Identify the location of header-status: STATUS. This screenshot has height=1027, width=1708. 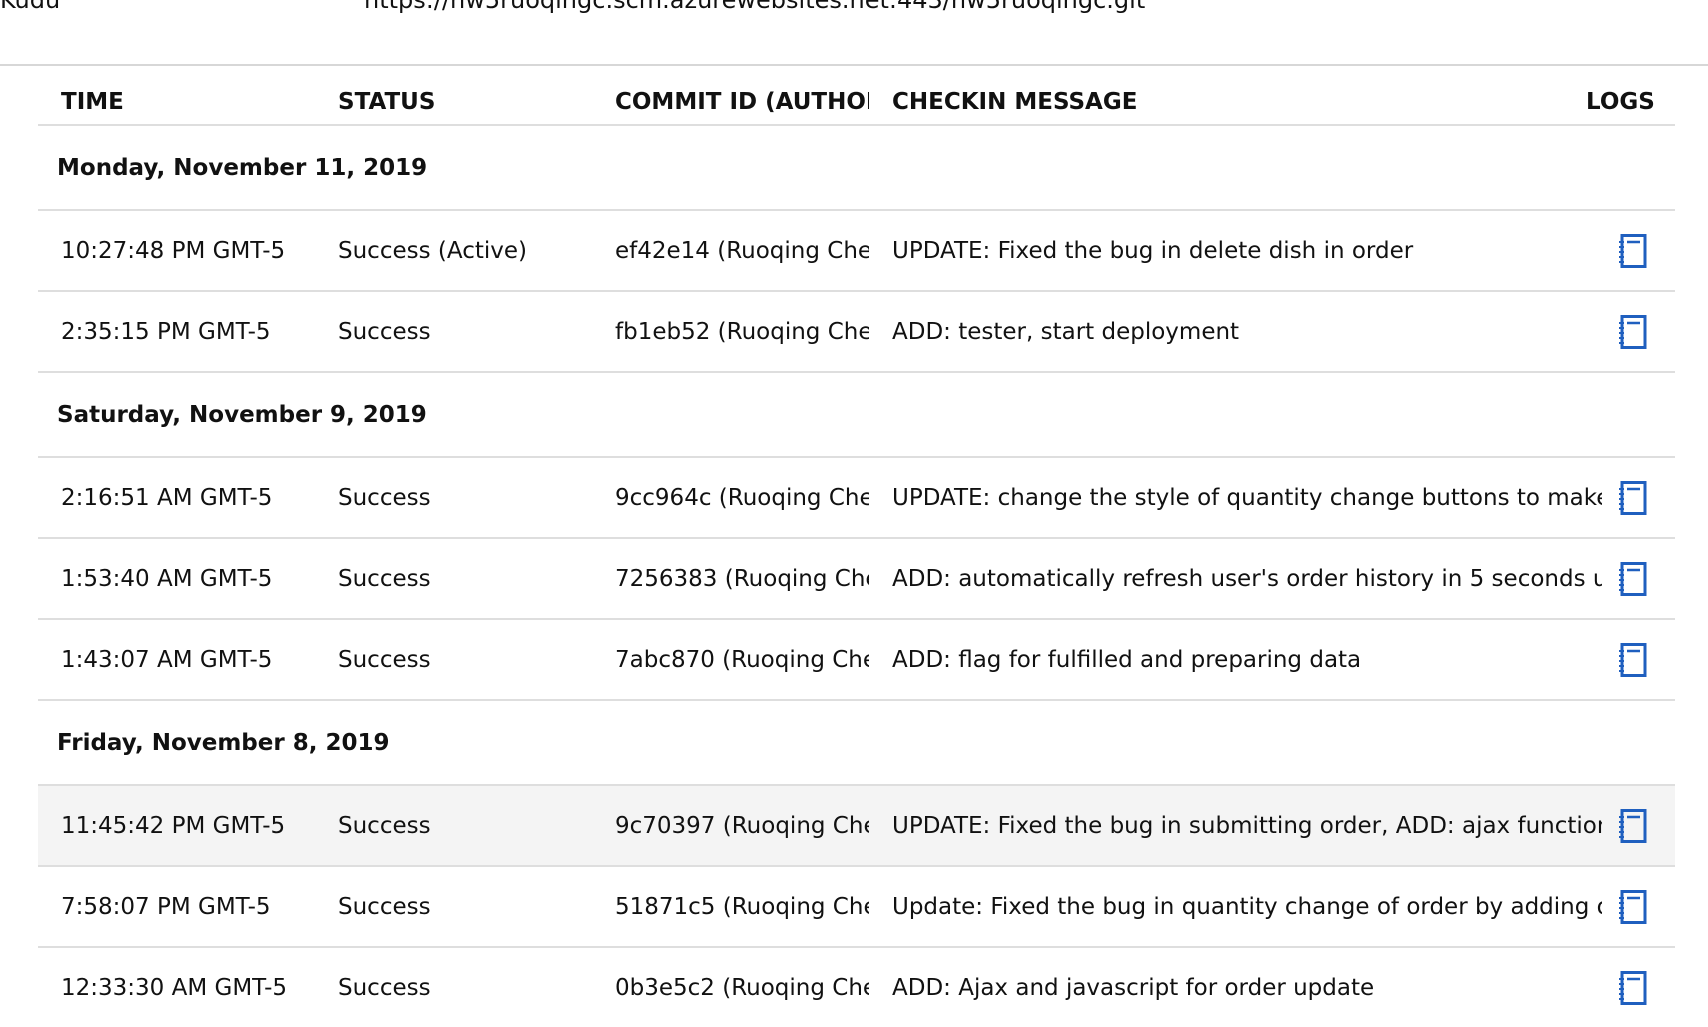
(387, 102).